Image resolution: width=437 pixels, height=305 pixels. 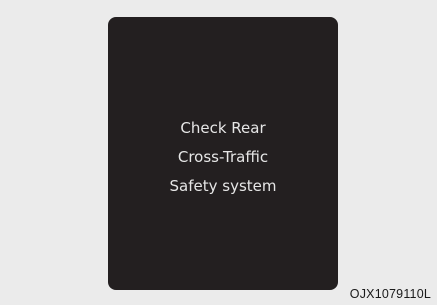 What do you see at coordinates (390, 294) in the screenshot?
I see `figure-code-label: OJX1079110L` at bounding box center [390, 294].